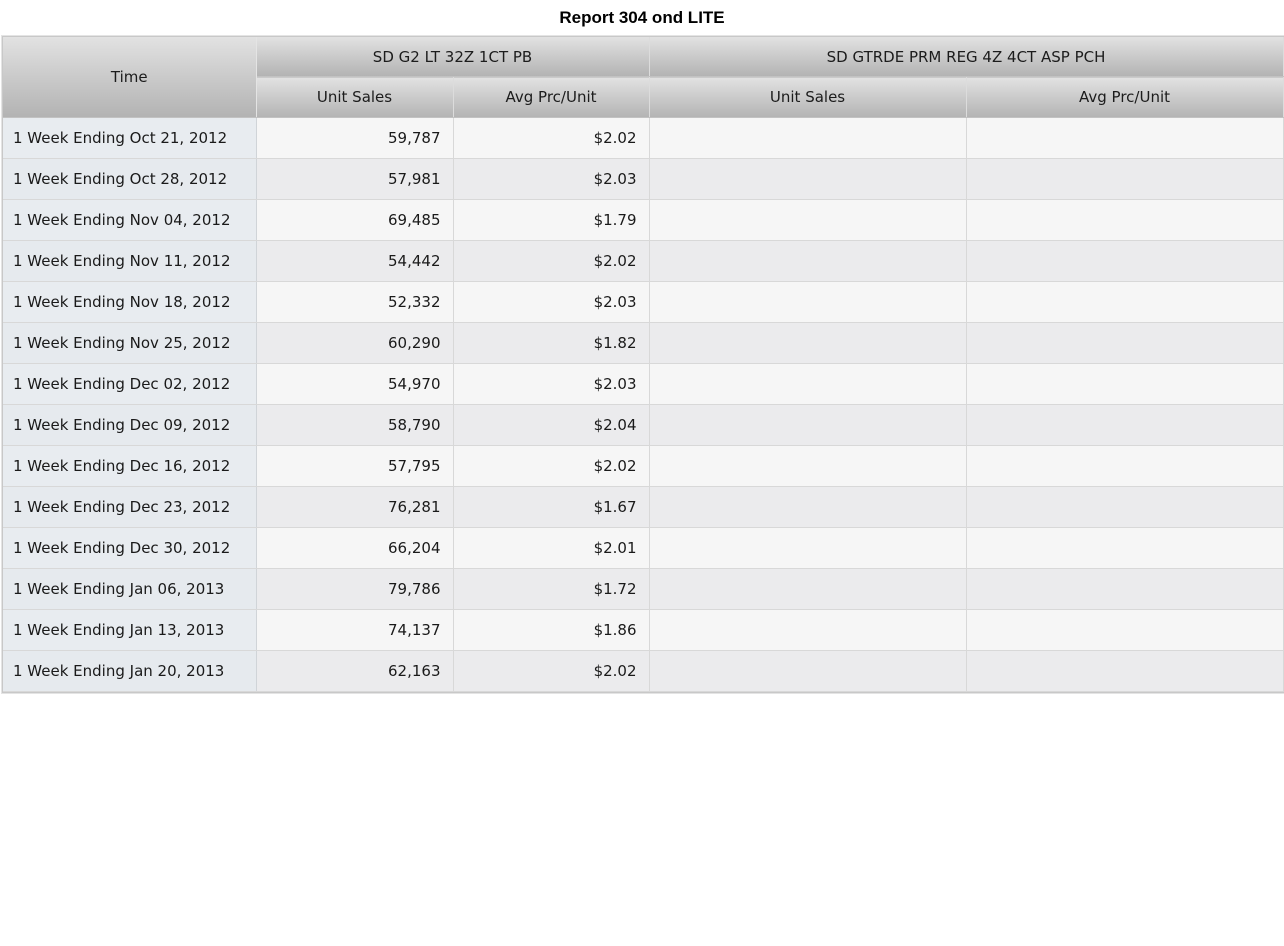 This screenshot has height=946, width=1284. What do you see at coordinates (130, 138) in the screenshot?
I see `time-cell: 1 Week Ending Oct 21, 2012` at bounding box center [130, 138].